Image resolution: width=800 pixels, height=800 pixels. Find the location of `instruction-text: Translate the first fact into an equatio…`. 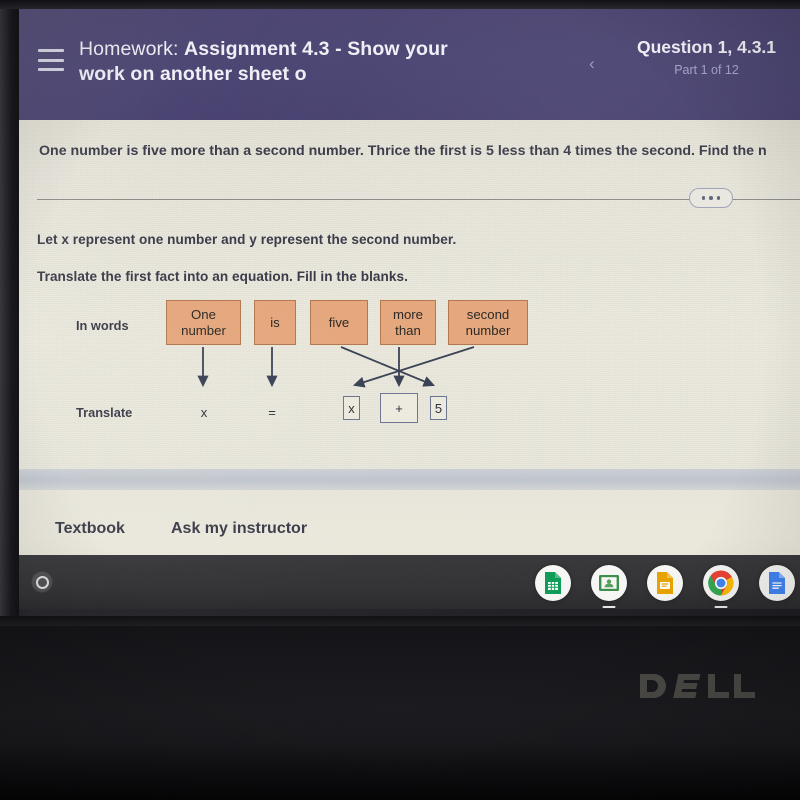

instruction-text: Translate the first fact into an equatio… is located at coordinates (222, 276).